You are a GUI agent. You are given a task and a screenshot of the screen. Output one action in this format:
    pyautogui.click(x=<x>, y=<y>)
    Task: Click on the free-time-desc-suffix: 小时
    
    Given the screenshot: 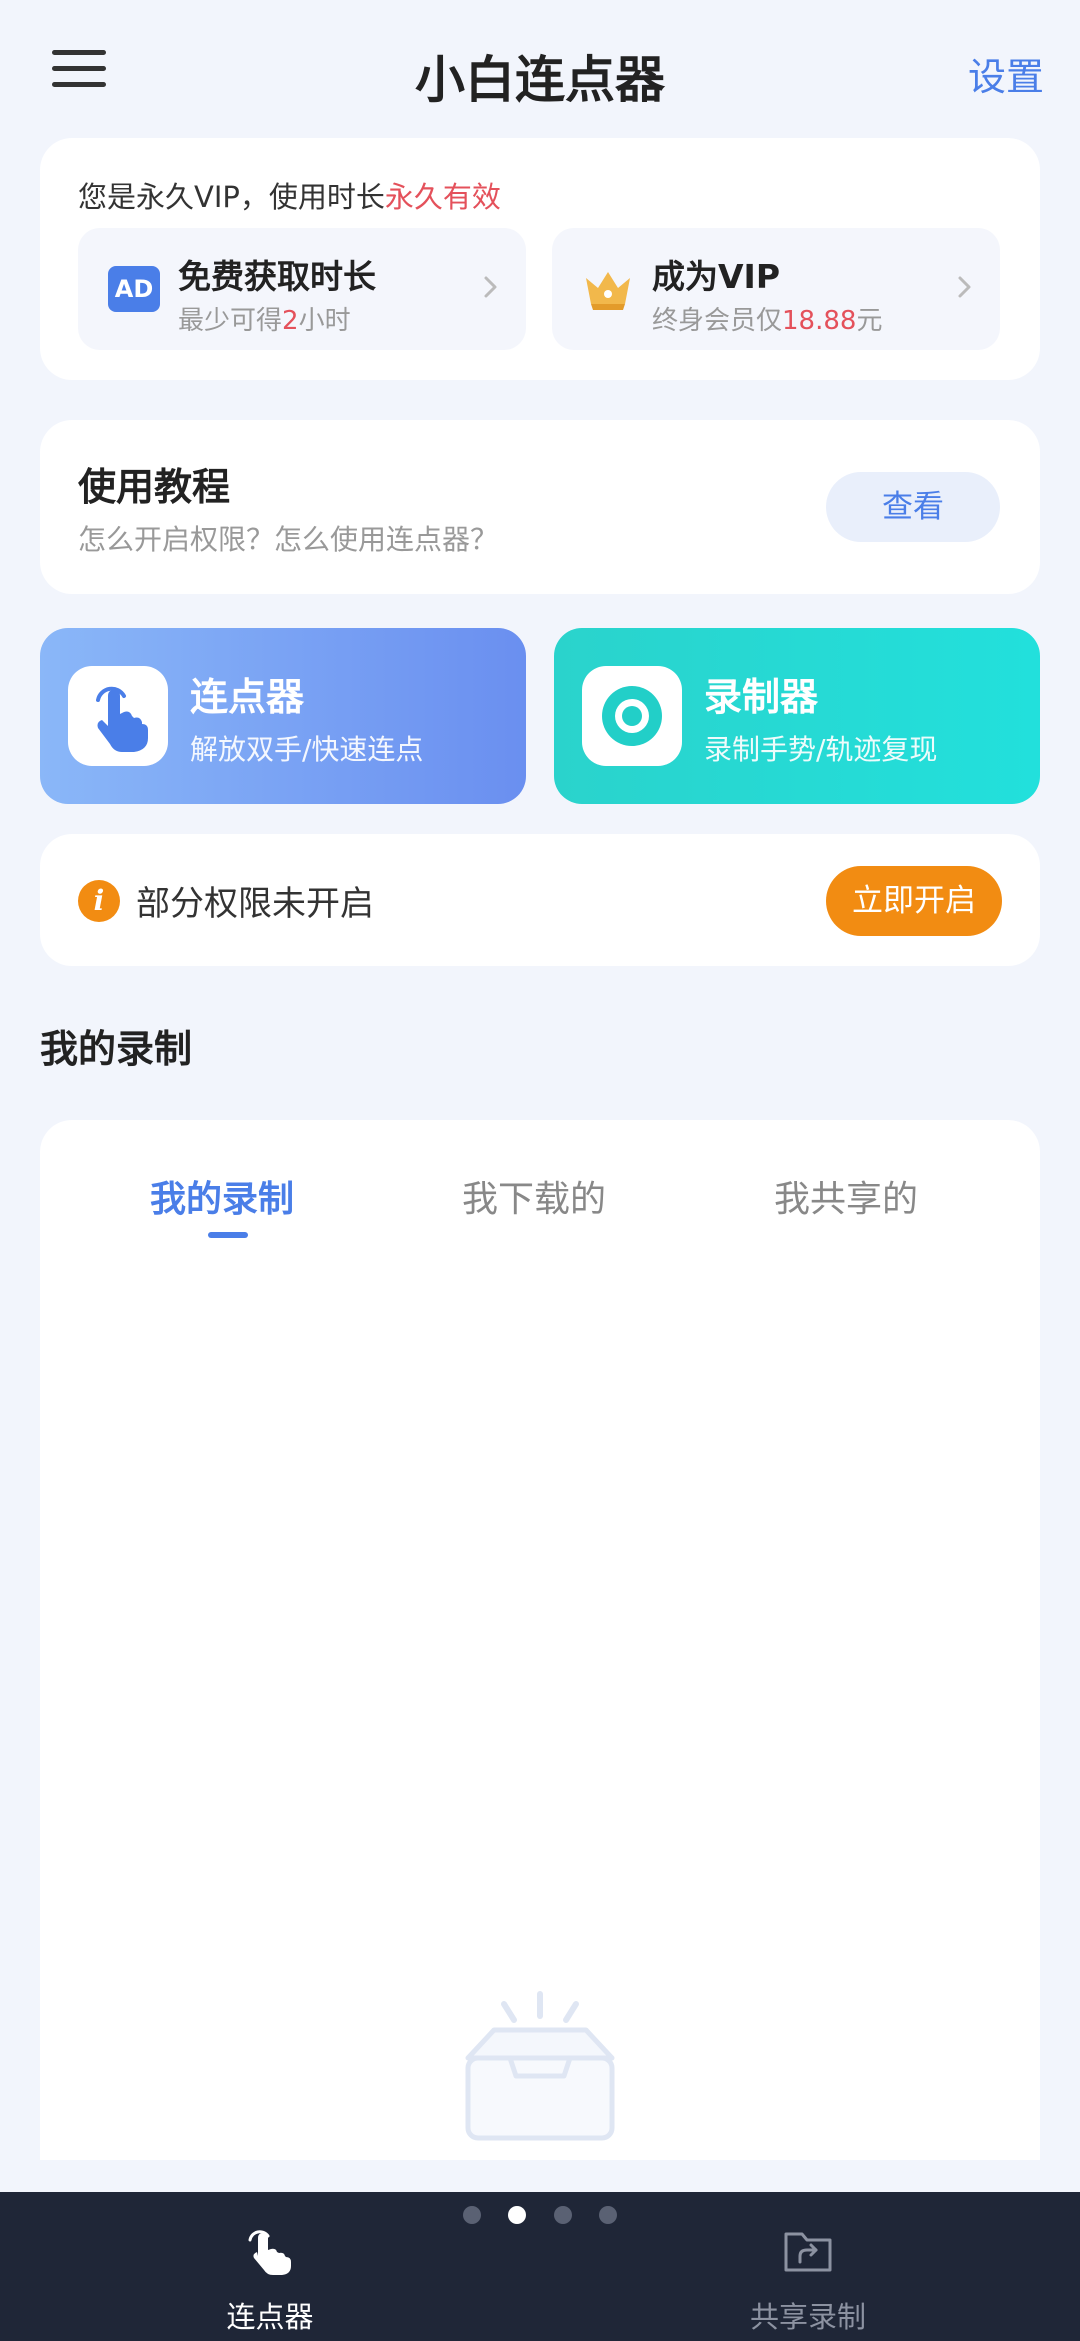 What is the action you would take?
    pyautogui.click(x=324, y=321)
    